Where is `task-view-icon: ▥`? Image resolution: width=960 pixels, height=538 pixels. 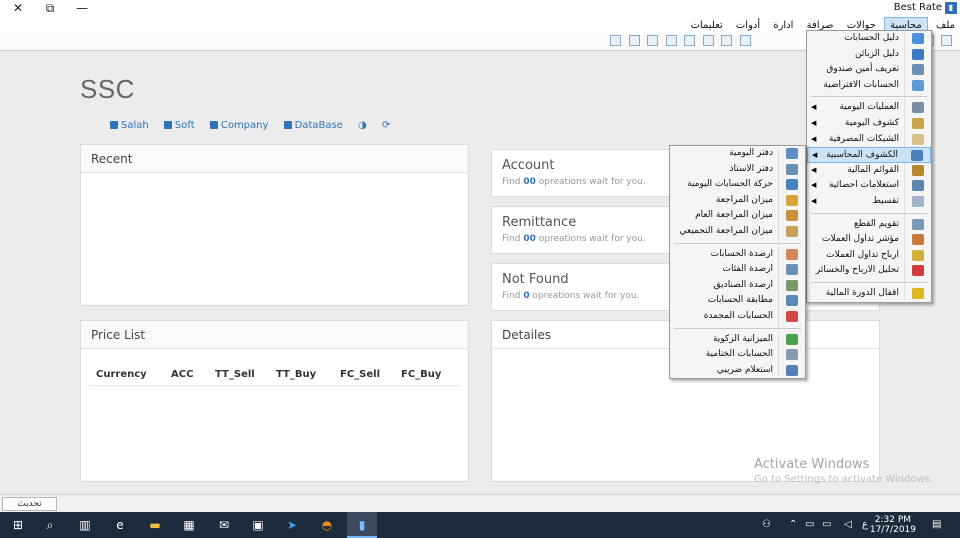 task-view-icon: ▥ is located at coordinates (85, 525).